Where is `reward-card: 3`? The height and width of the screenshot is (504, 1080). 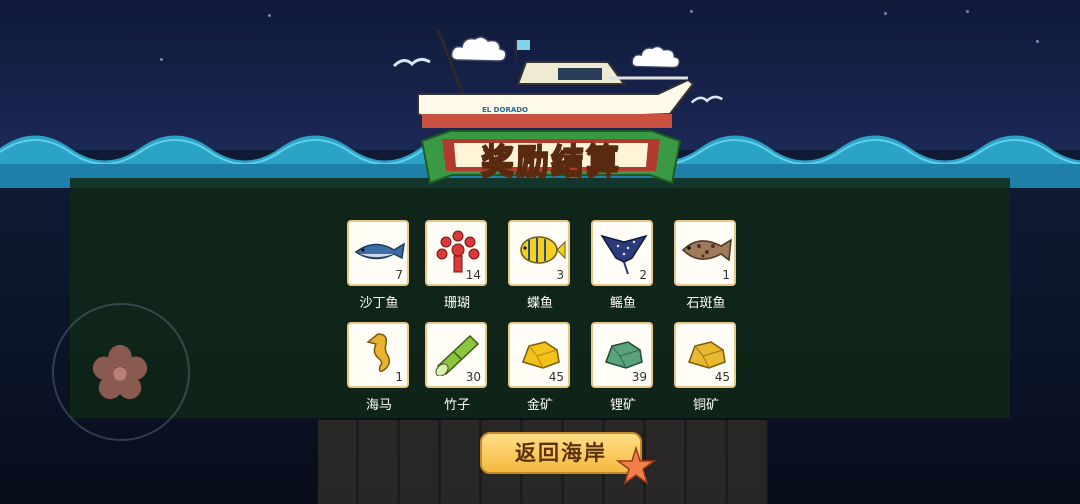
reward-card: 3 is located at coordinates (539, 253).